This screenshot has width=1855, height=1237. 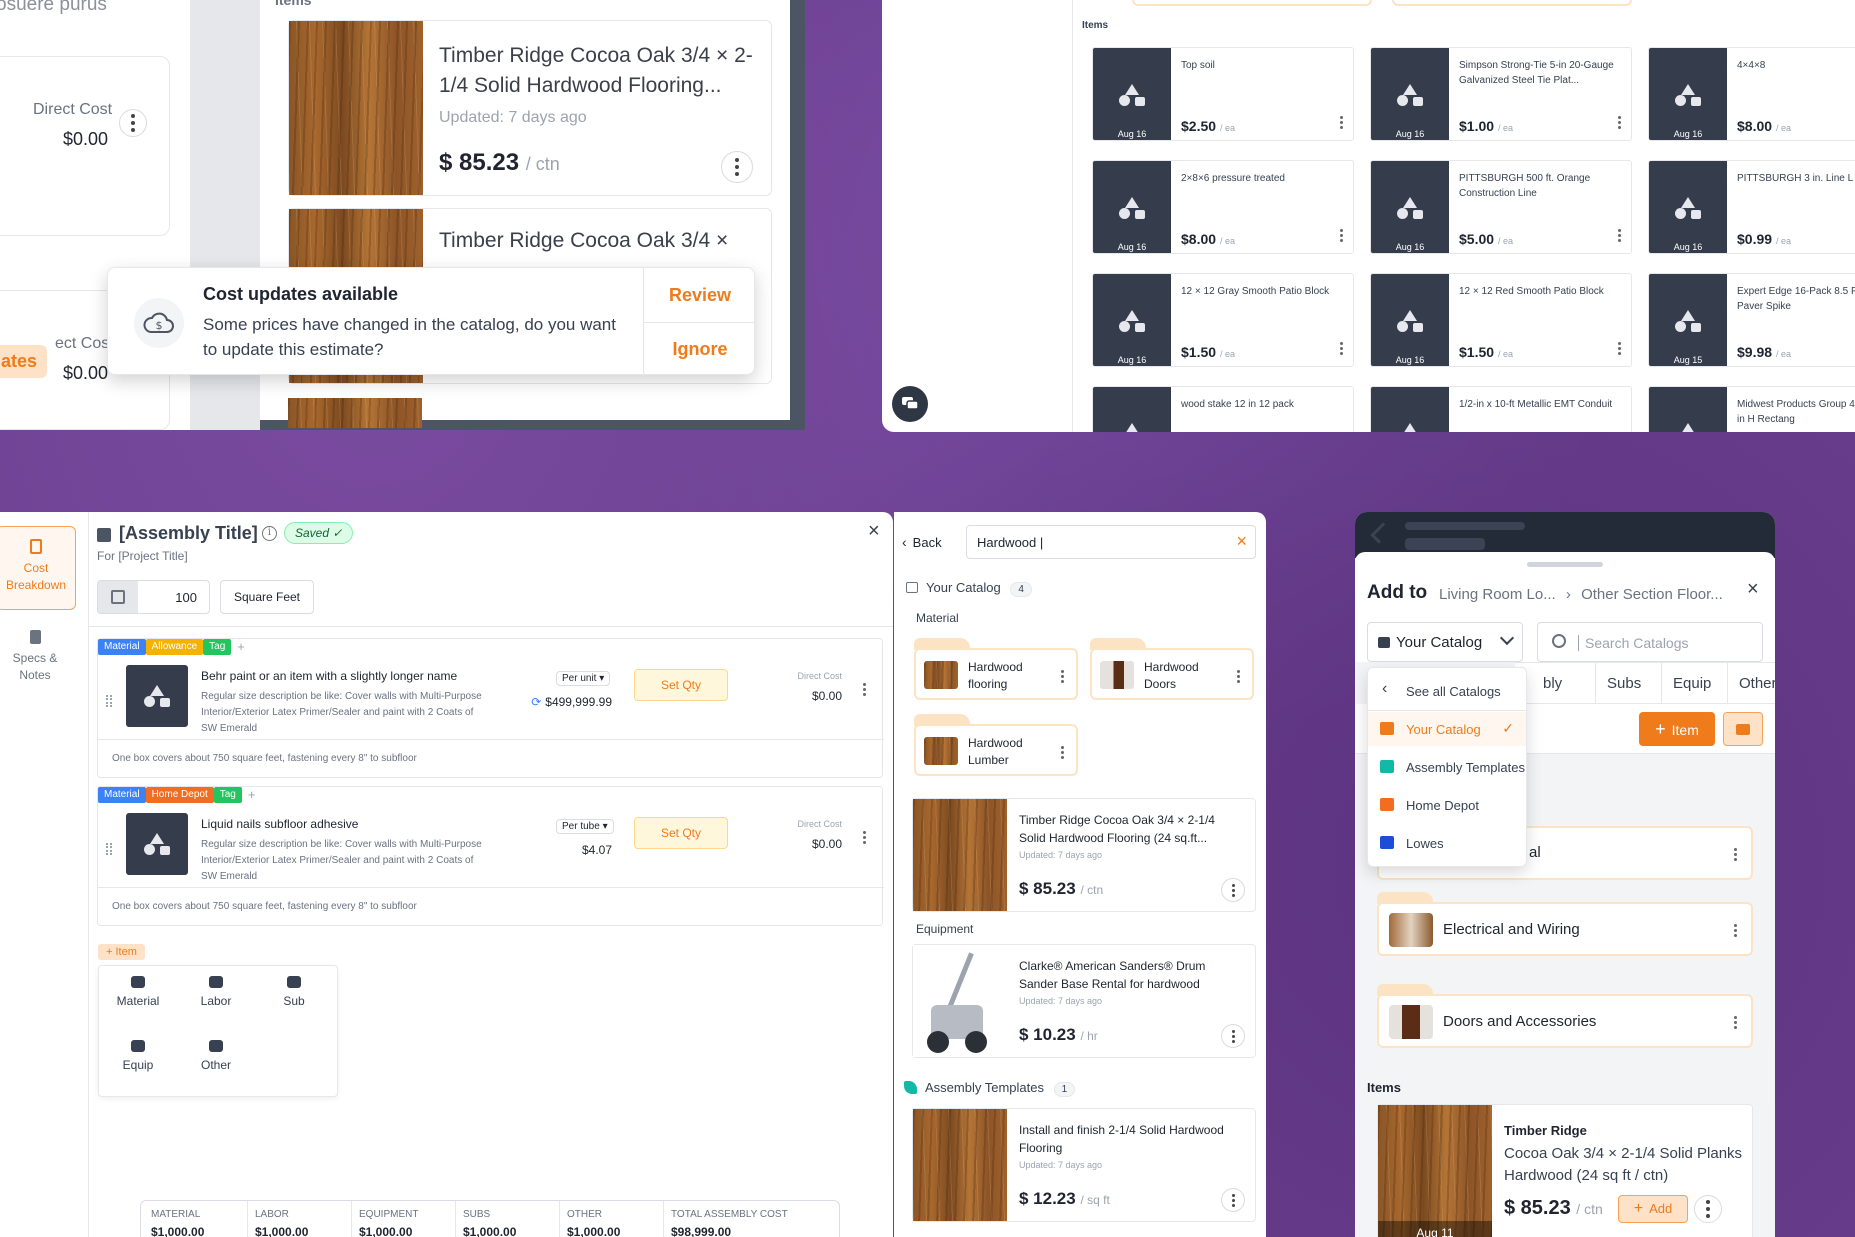 What do you see at coordinates (1447, 805) in the screenshot?
I see `dropdown-item-home-depot: Home Depot` at bounding box center [1447, 805].